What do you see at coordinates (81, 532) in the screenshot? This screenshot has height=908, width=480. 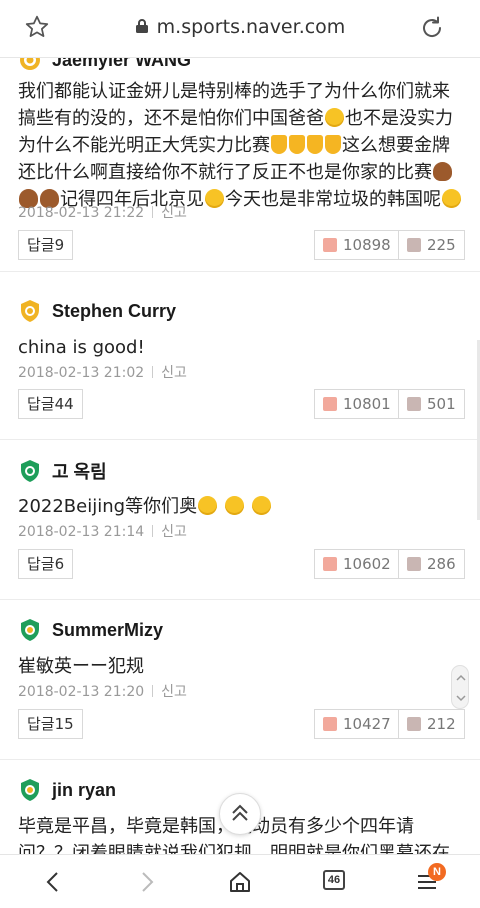 I see `comment-timestamp: 2018-02-13 21:14` at bounding box center [81, 532].